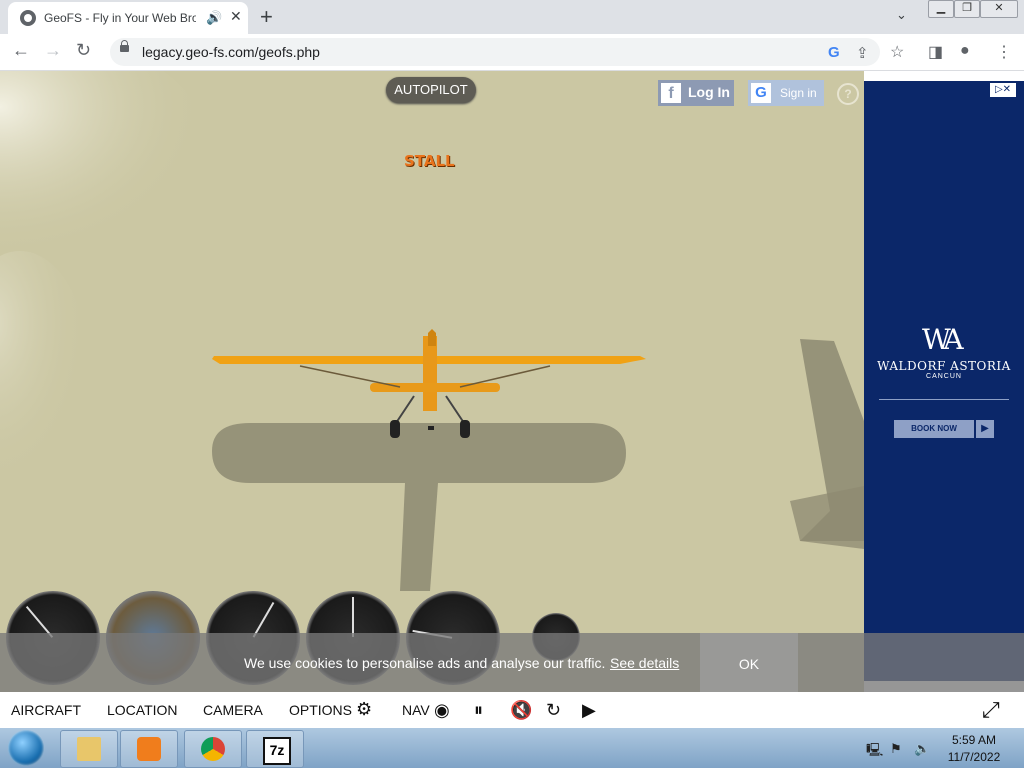 Image resolution: width=1024 pixels, height=768 pixels. I want to click on autopilot-button: AUTOPILOT, so click(431, 90).